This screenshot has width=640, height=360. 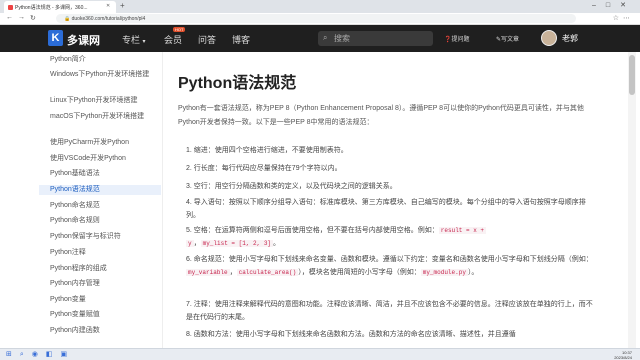 What do you see at coordinates (100, 300) in the screenshot?
I see `sidebar-item: Python变量` at bounding box center [100, 300].